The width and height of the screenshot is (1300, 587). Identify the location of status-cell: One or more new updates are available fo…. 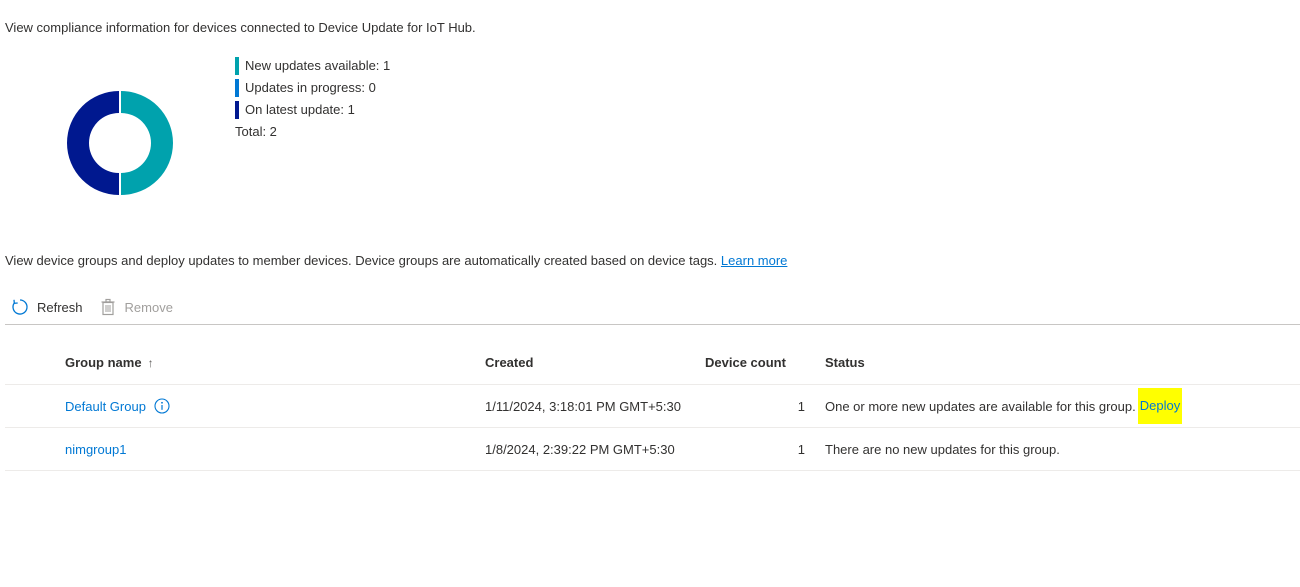
(1004, 406).